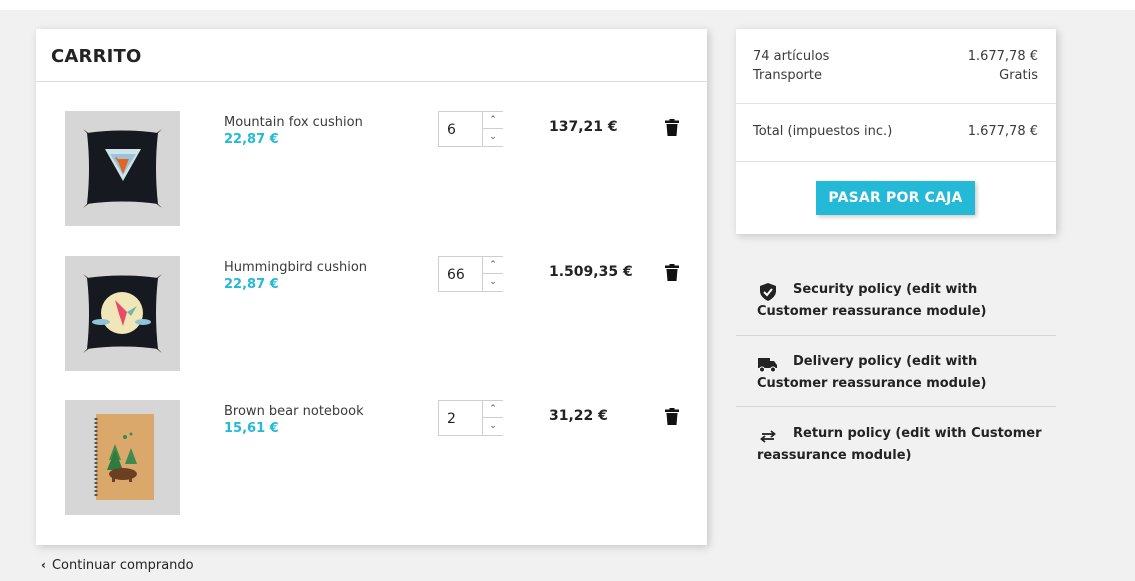 The width and height of the screenshot is (1135, 581). I want to click on cart-title: CARRITO, so click(96, 56).